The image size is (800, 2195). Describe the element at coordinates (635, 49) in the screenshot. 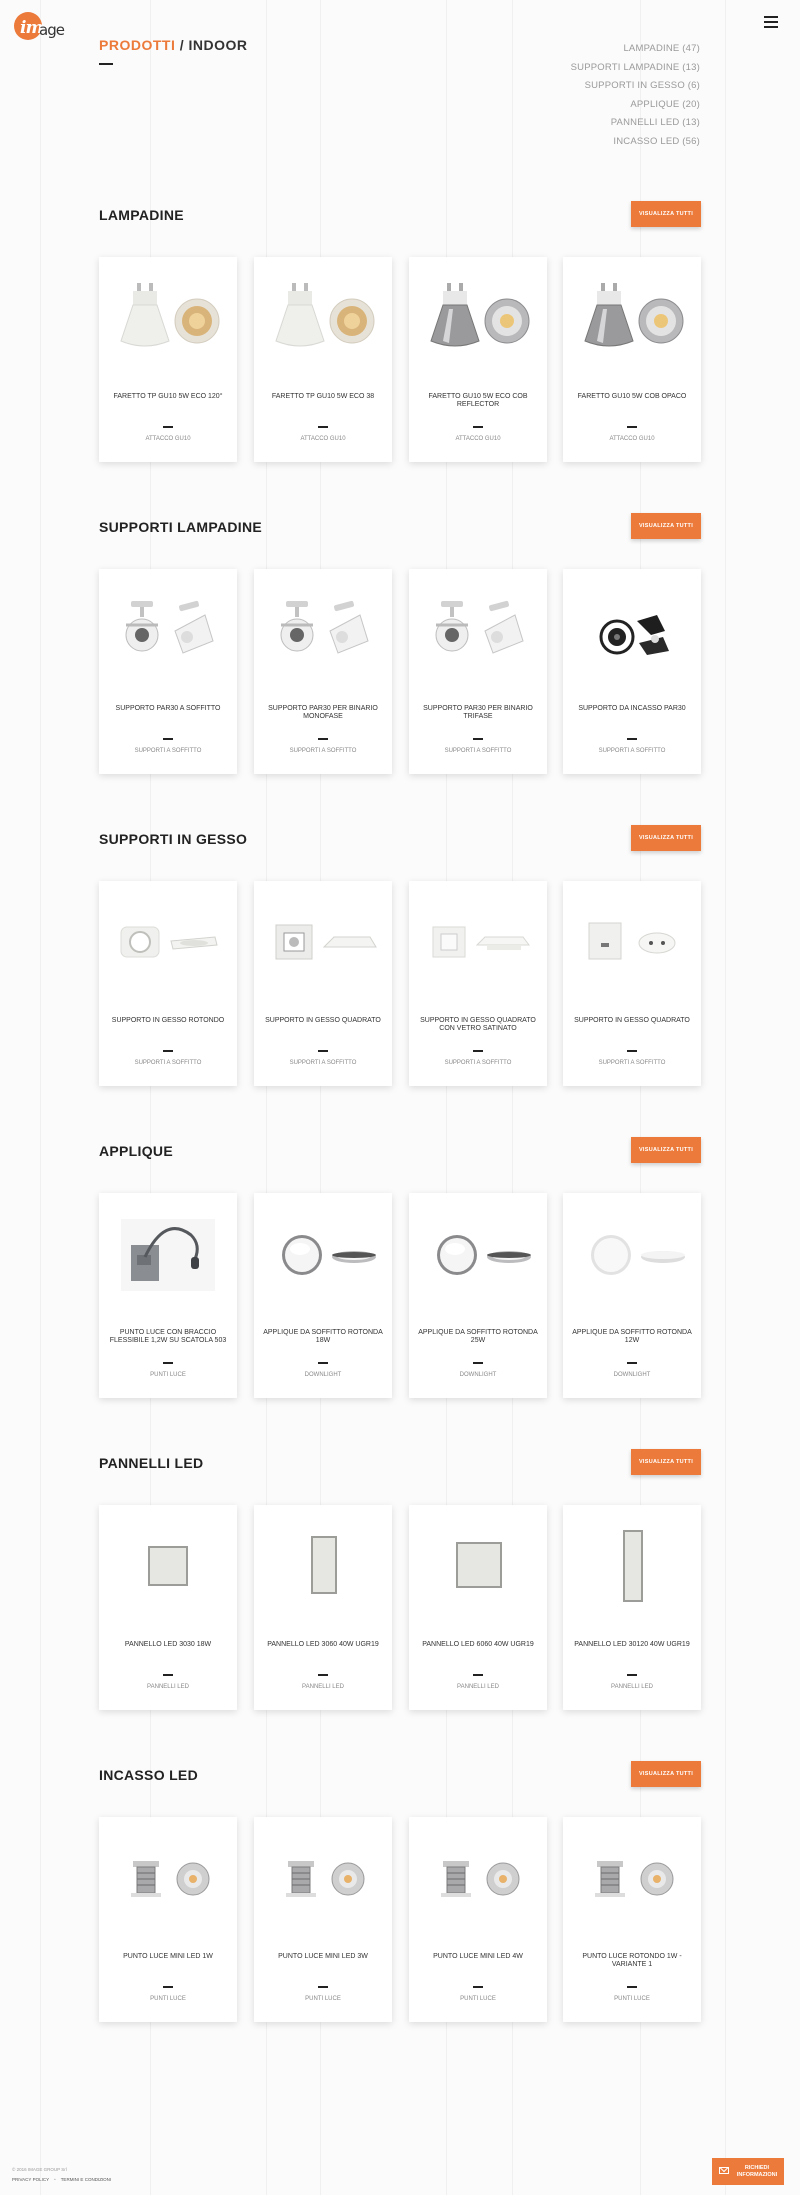

I see `category-link-lampadine: LAMPADINE (47)` at that location.